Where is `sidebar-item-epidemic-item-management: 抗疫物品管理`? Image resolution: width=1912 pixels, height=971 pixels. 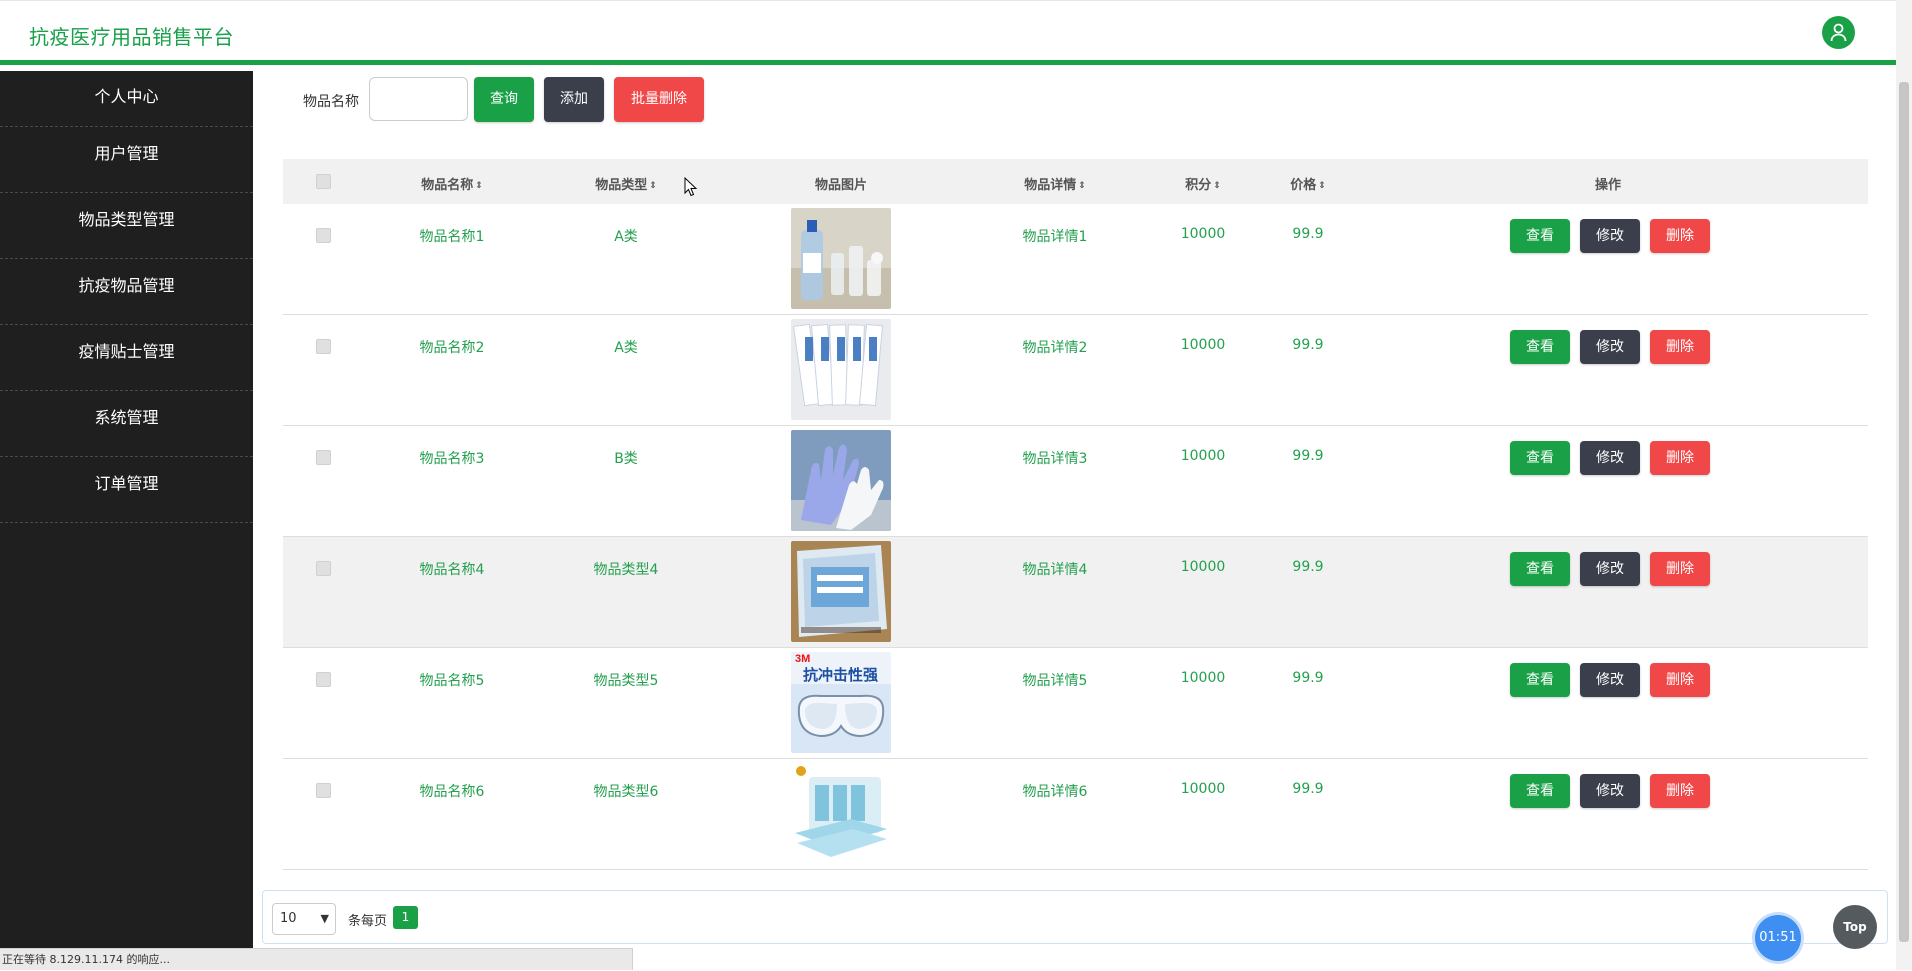
sidebar-item-epidemic-item-management: 抗疫物品管理 is located at coordinates (126, 292).